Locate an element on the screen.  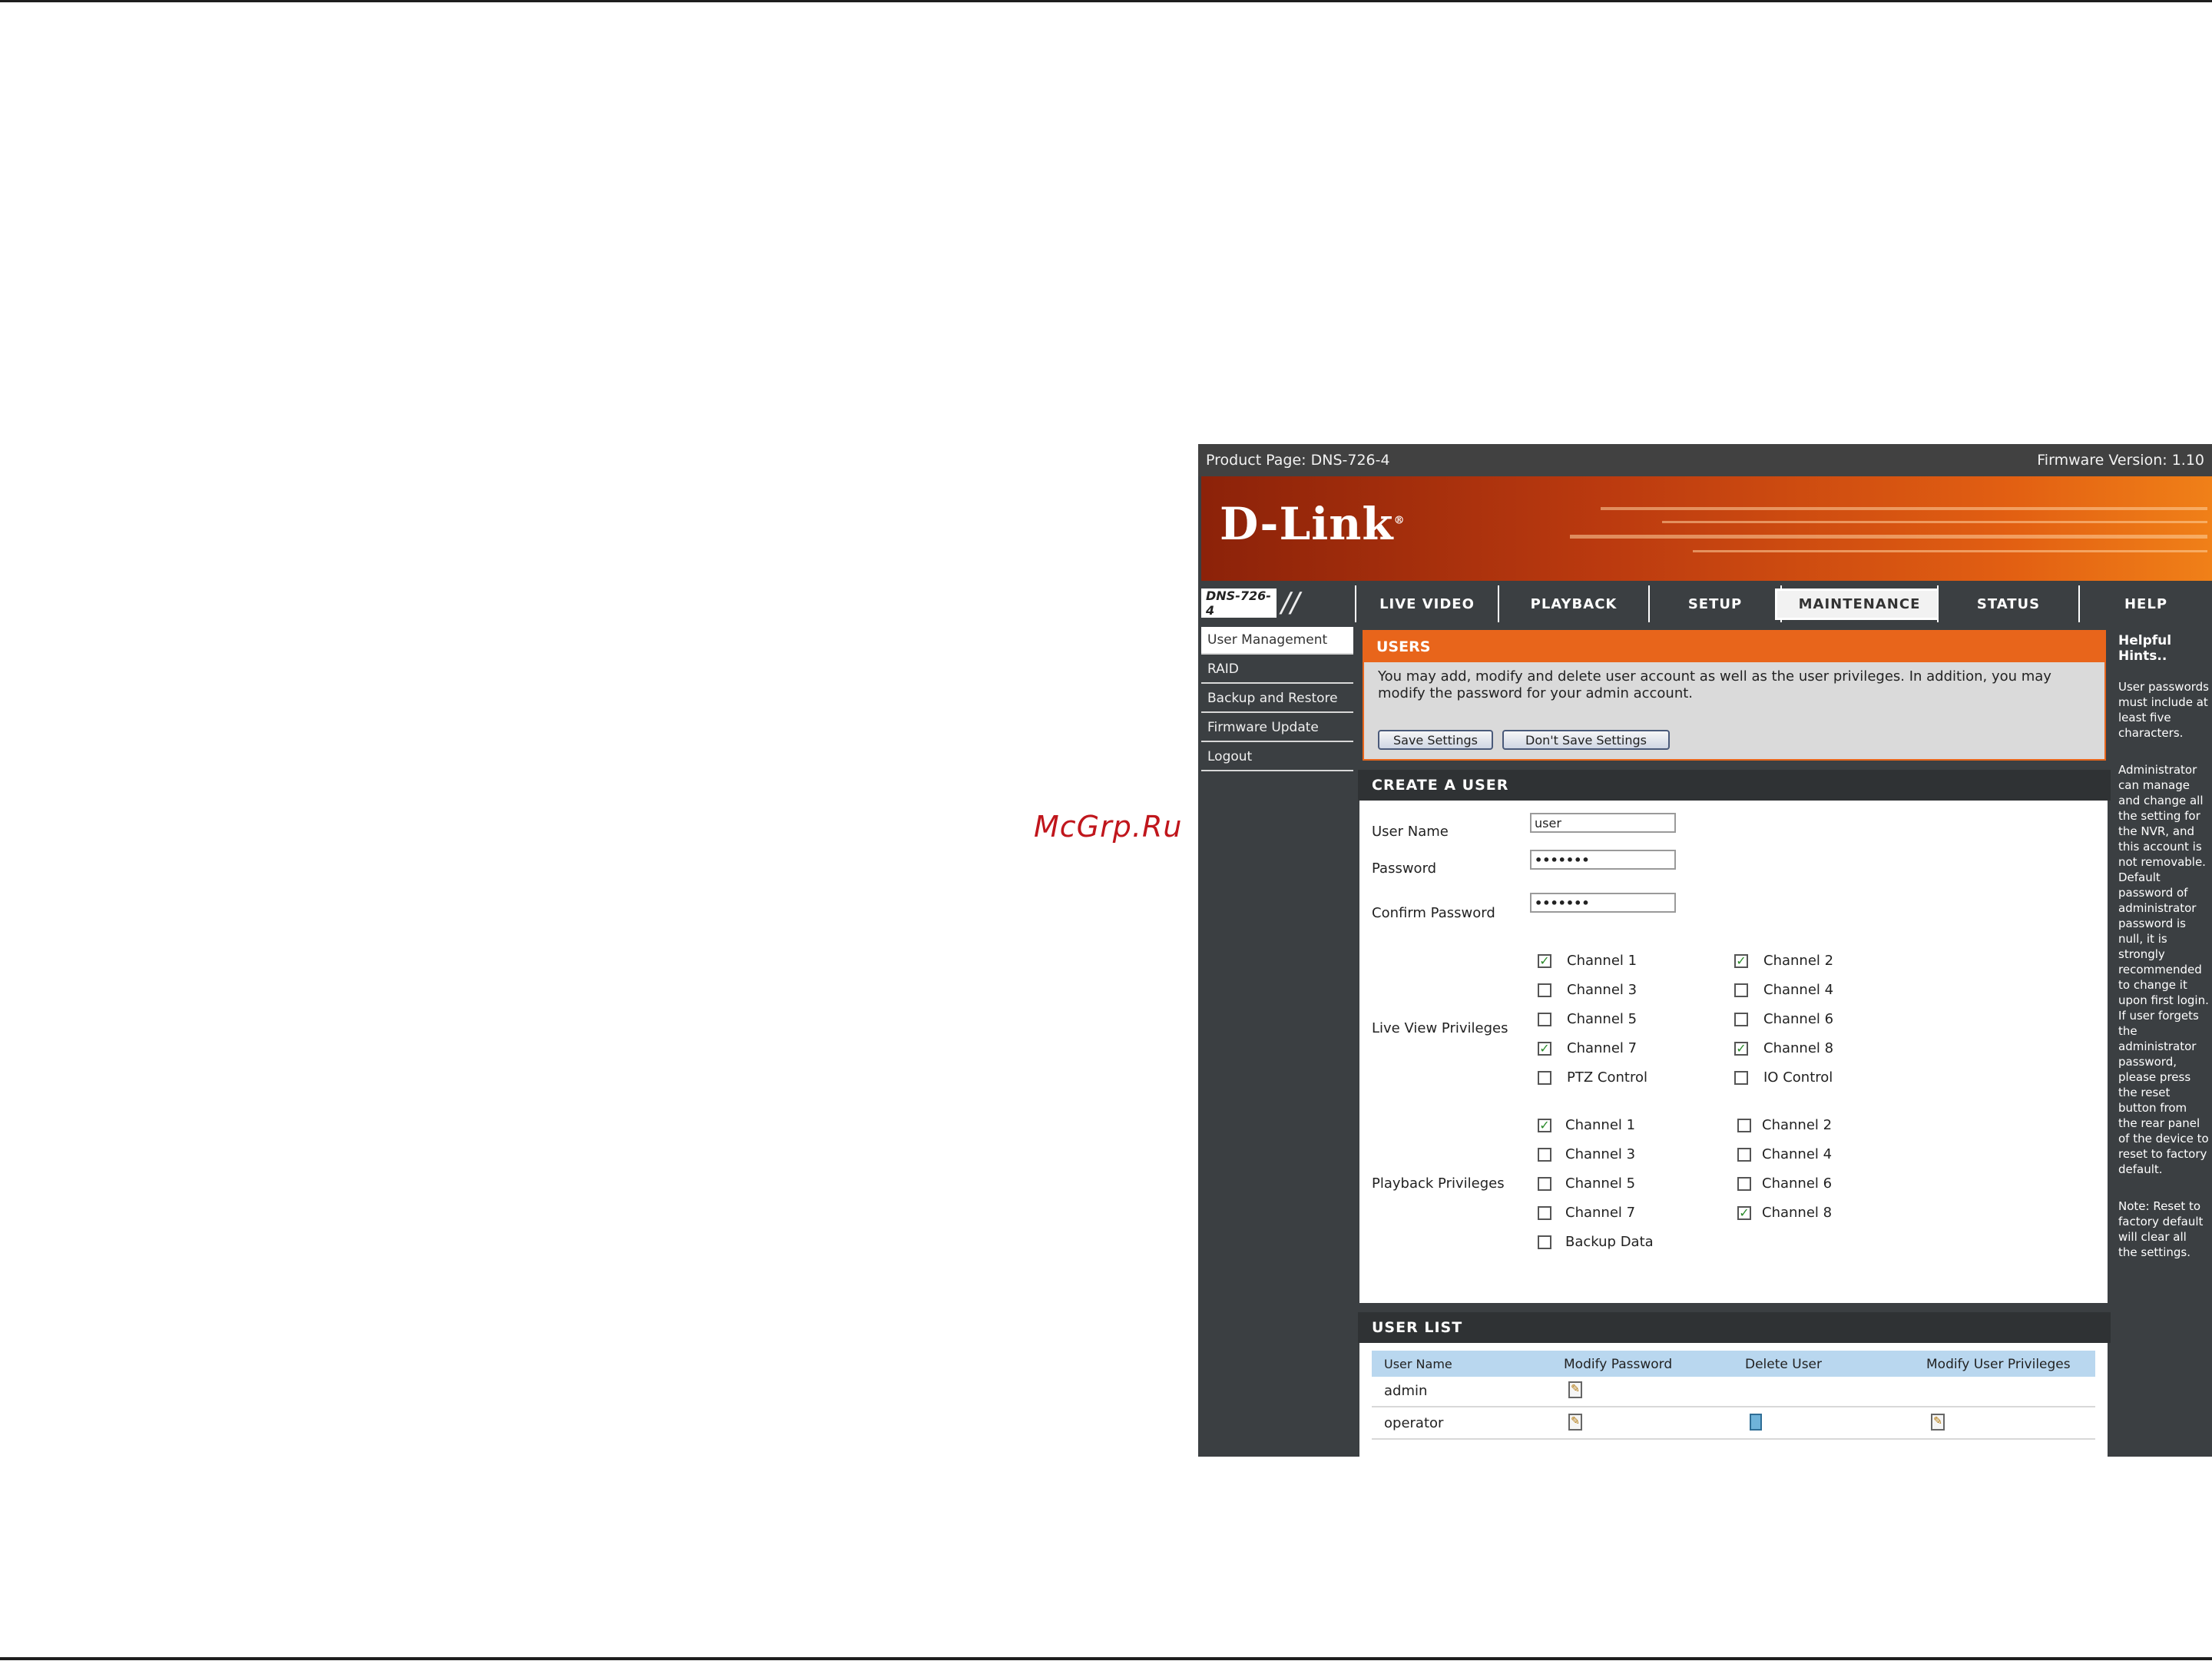
hints-title: Helpful Hints.. is located at coordinates (2145, 648).